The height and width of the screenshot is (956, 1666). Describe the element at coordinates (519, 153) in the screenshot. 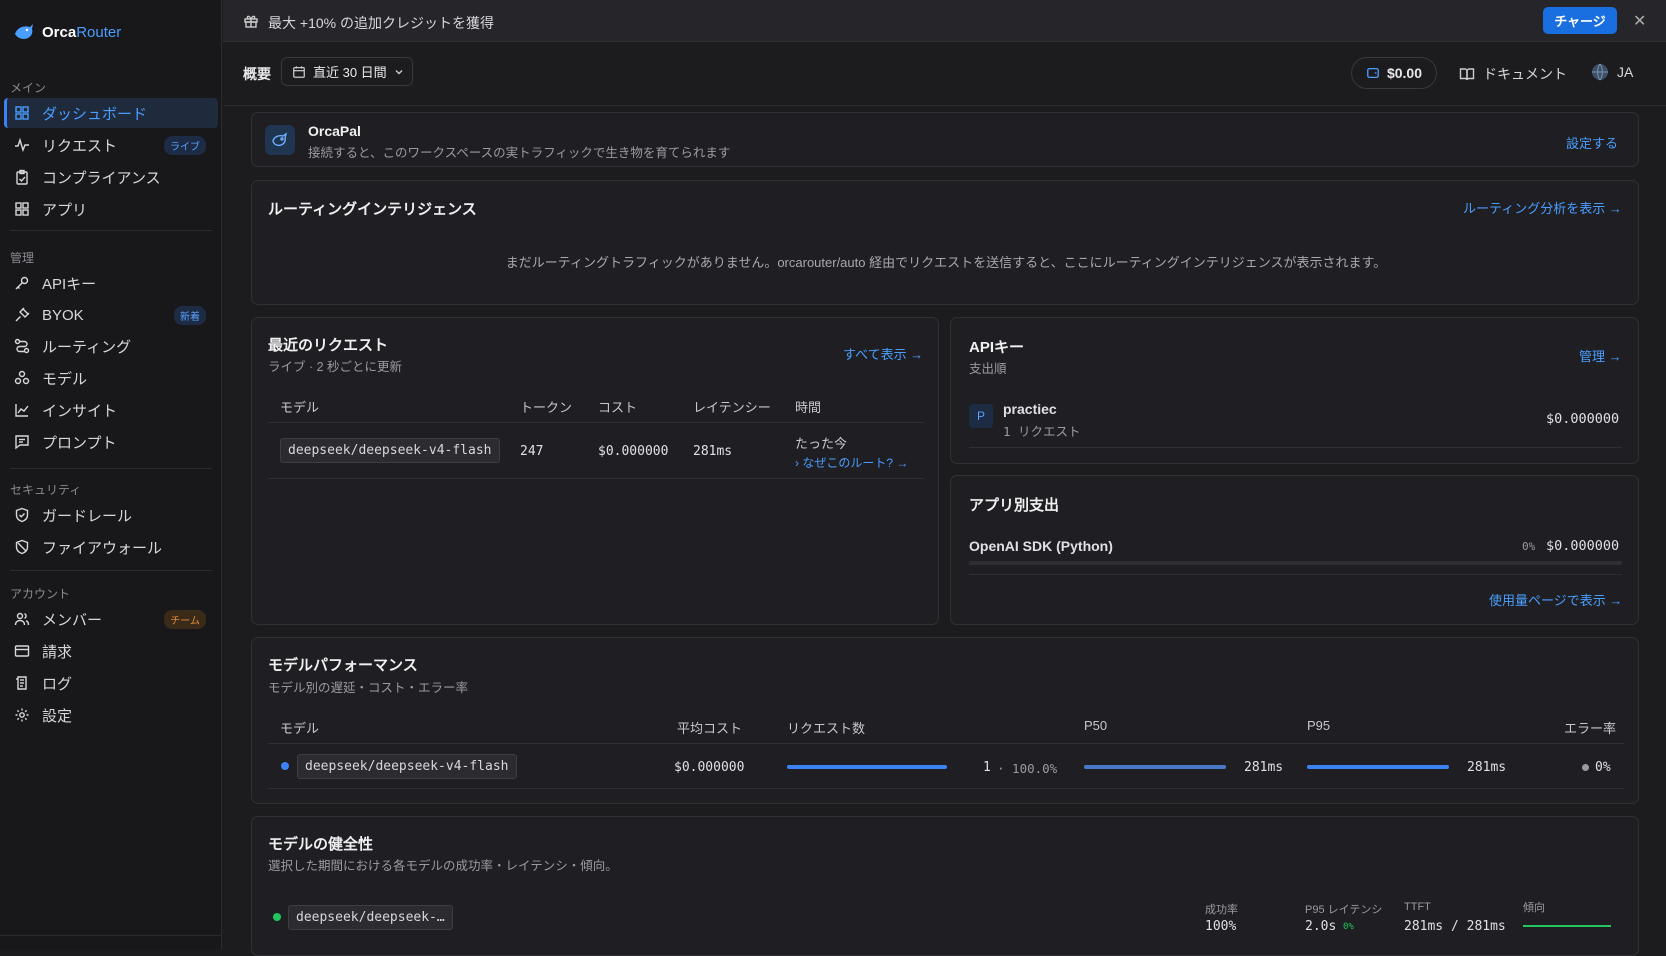

I see `orcapal-desc: 接続すると、このワークスペースの実トラフィックで生き物を育てられます` at that location.